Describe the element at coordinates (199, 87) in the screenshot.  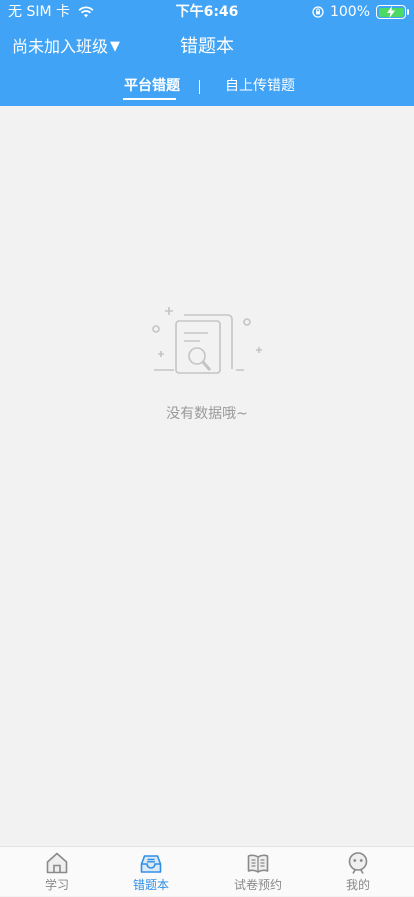
I see `tab-divider` at that location.